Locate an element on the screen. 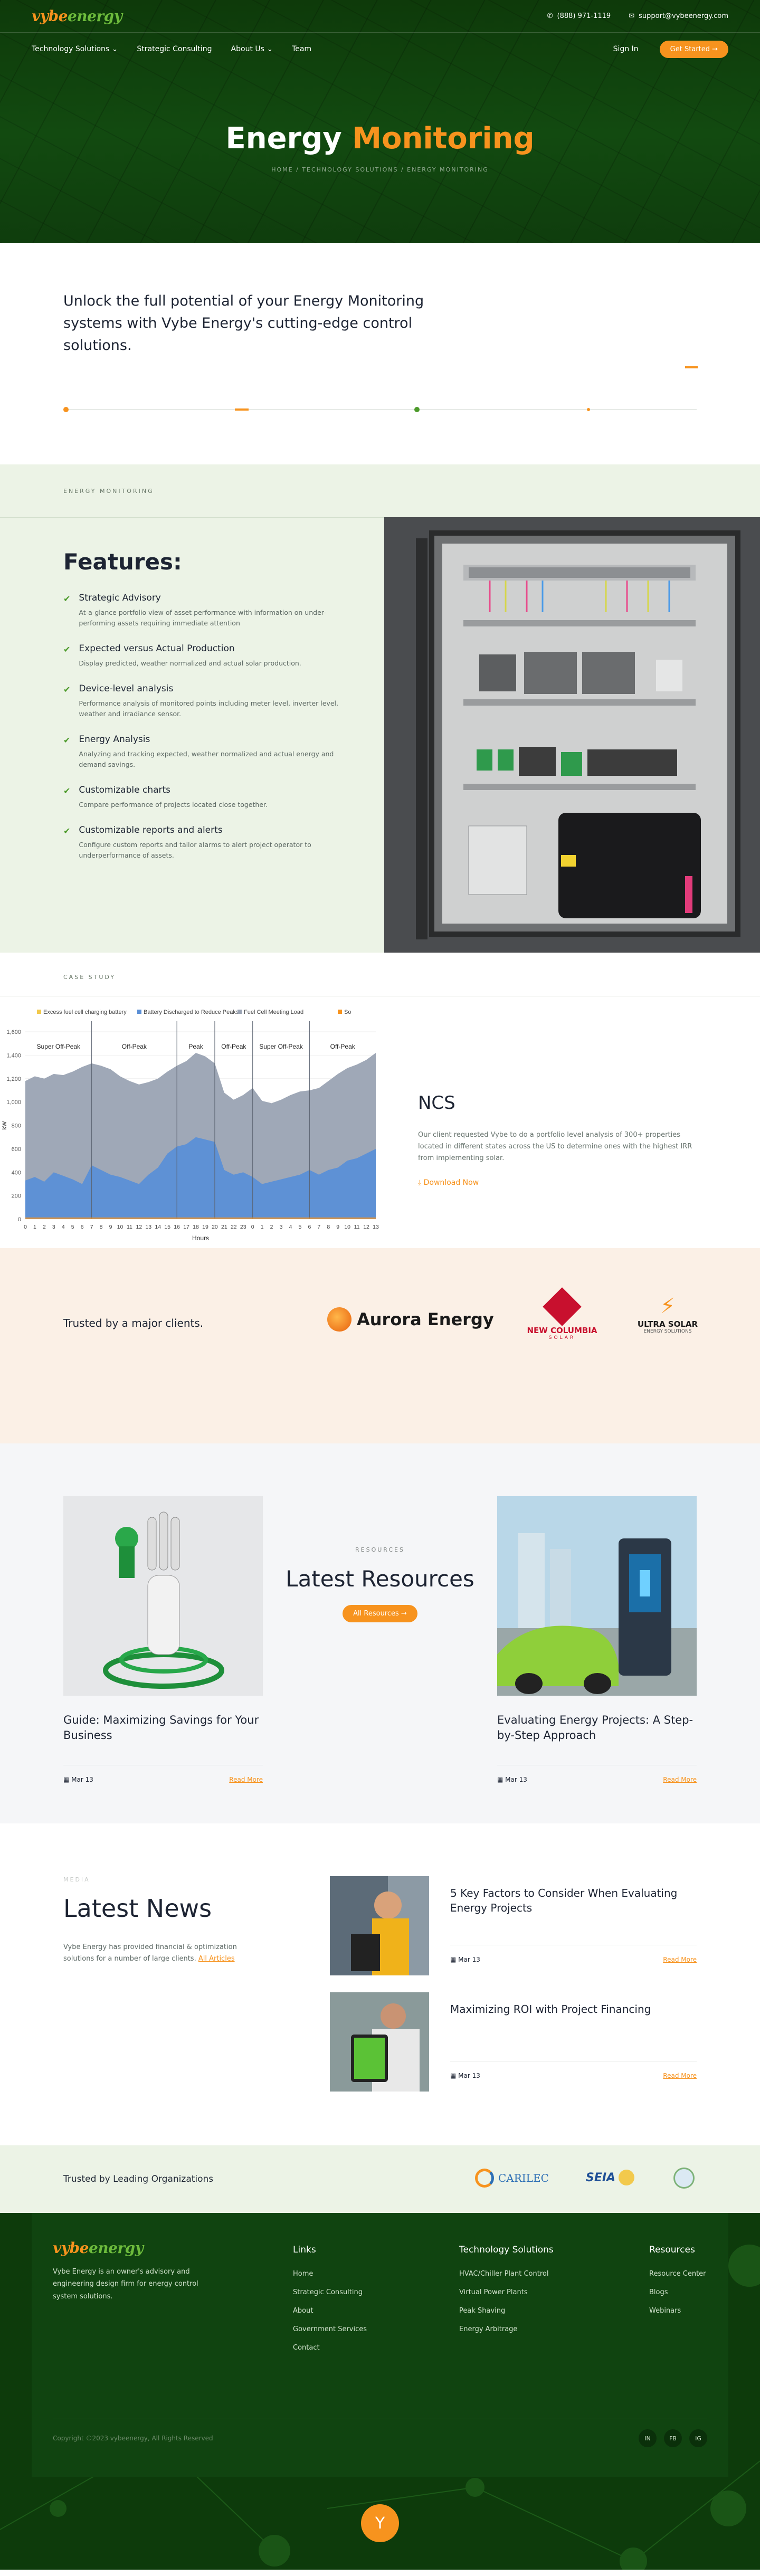  nav-technology-solutions: Technology Solutions ⌄ is located at coordinates (75, 49).